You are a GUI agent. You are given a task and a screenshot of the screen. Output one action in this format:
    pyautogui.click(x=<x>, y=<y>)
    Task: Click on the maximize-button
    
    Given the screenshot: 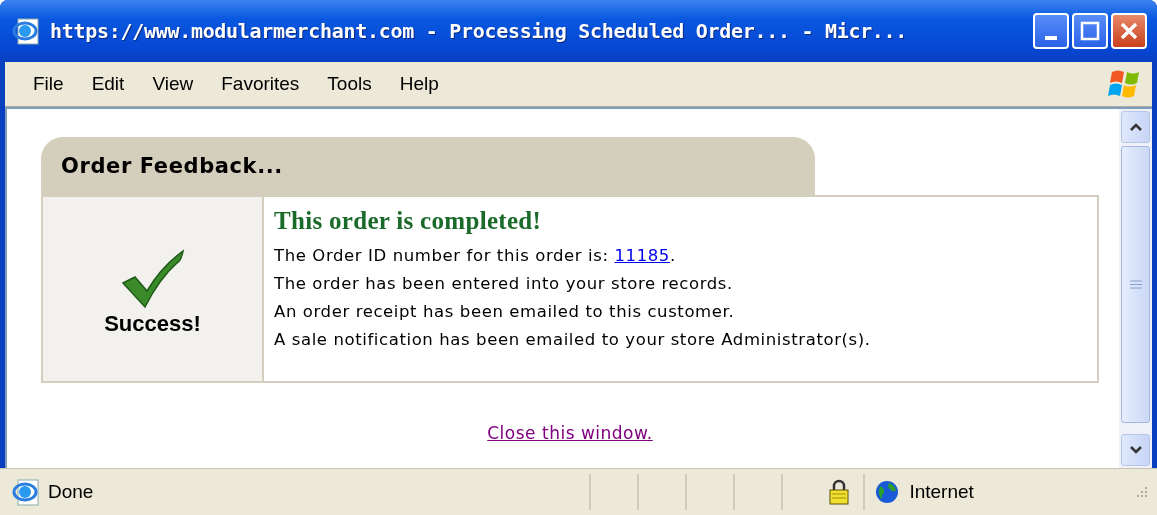 What is the action you would take?
    pyautogui.click(x=1090, y=31)
    